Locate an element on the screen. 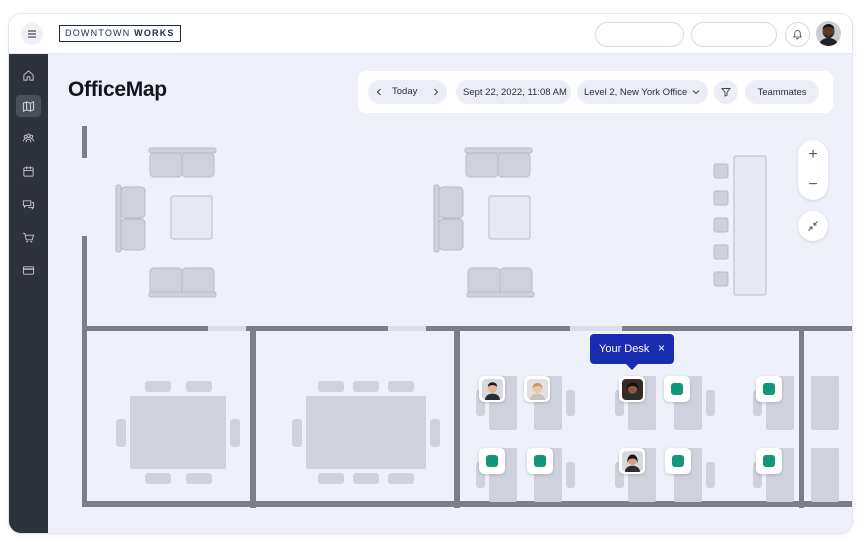 This screenshot has width=864, height=542. page-title: OfficeMap is located at coordinates (117, 89).